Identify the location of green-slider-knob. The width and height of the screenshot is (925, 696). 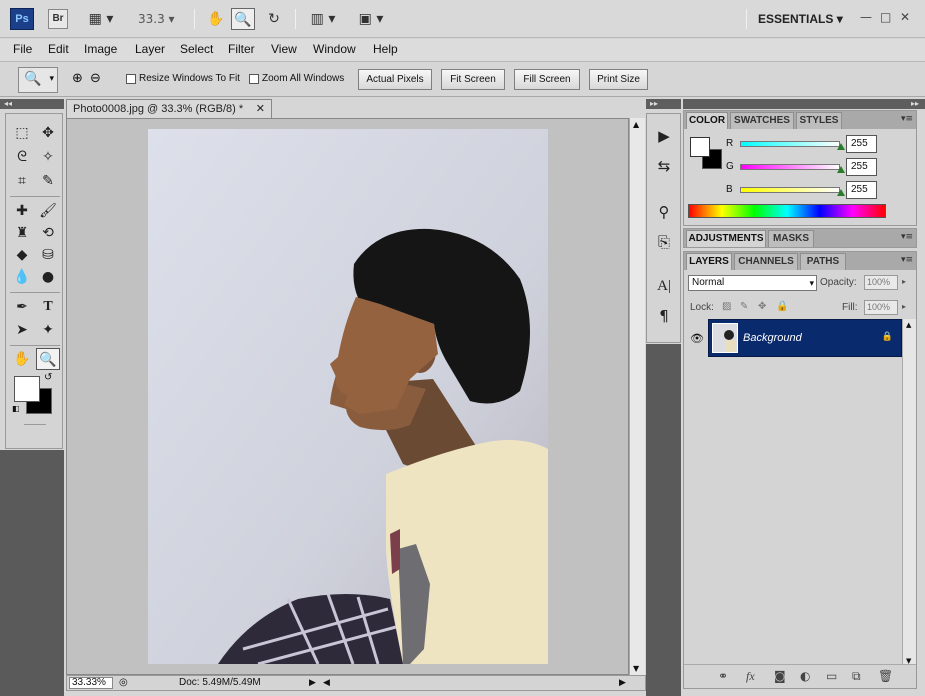
(841, 169).